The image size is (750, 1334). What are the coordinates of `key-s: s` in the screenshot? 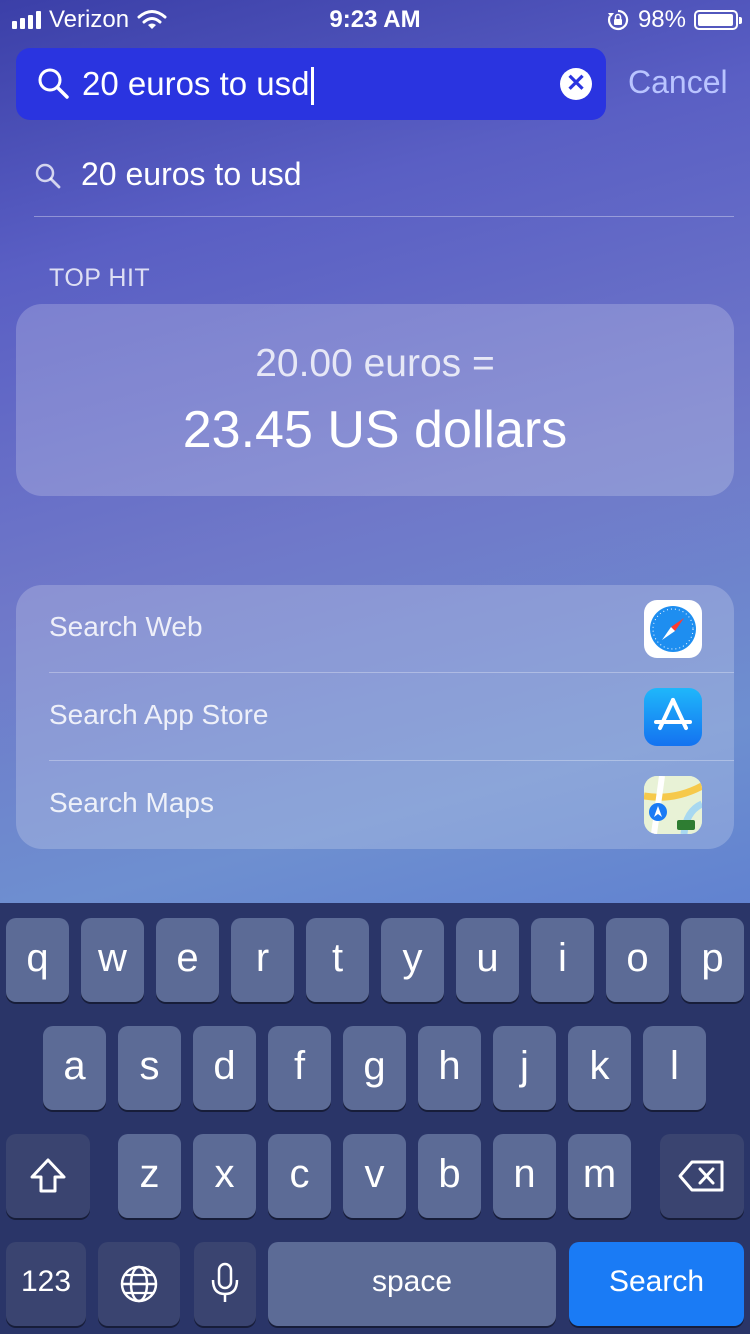 It's located at (149, 1068).